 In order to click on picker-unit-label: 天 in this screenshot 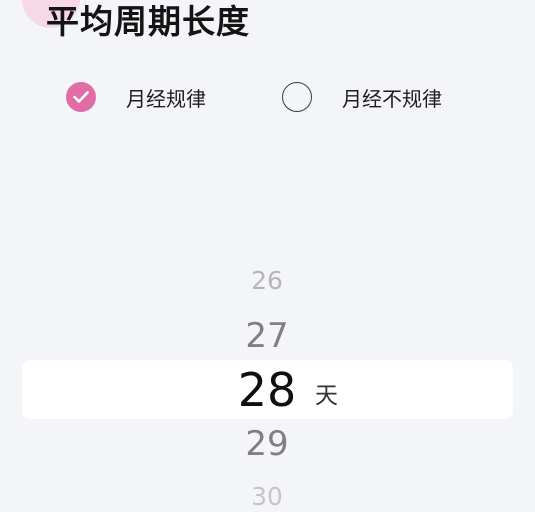, I will do `click(326, 396)`.